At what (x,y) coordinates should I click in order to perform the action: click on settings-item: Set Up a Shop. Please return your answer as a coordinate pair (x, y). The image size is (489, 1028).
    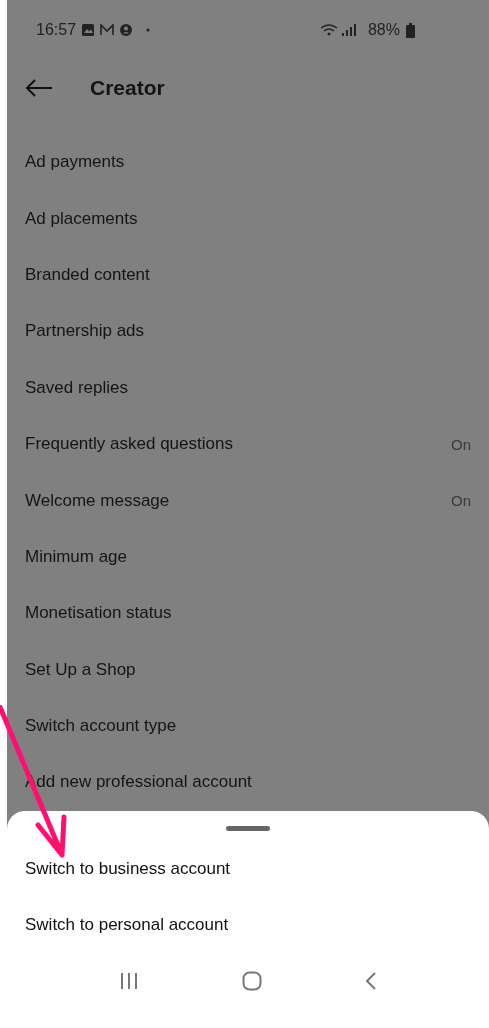
    Looking at the image, I should click on (248, 669).